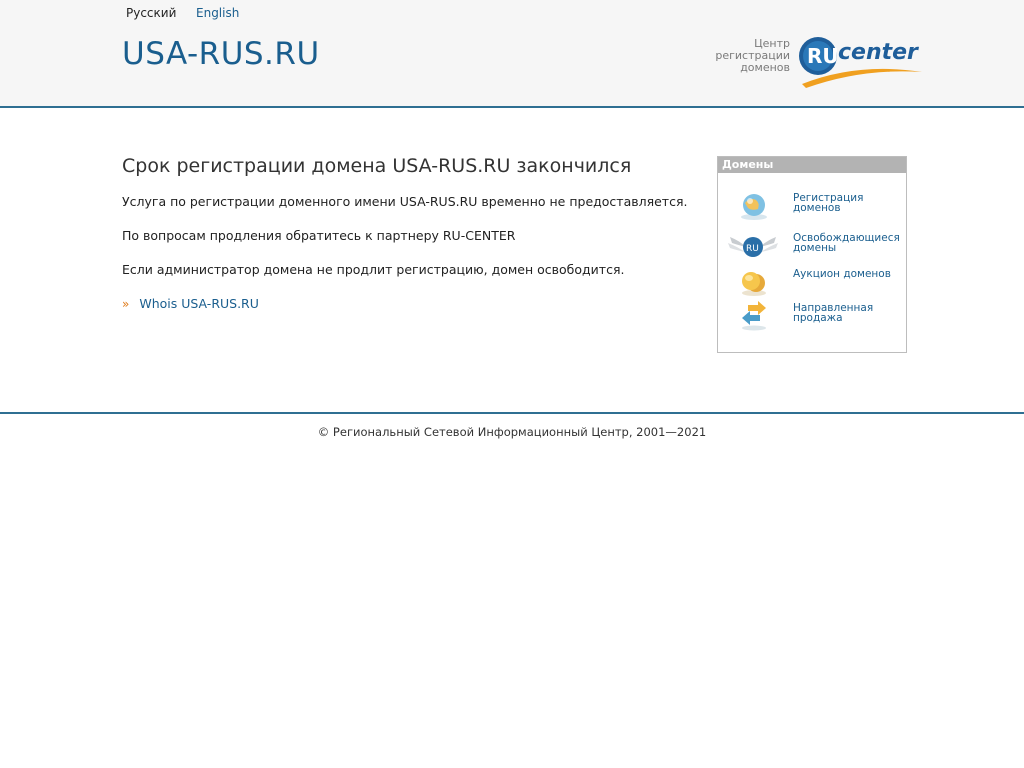  I want to click on site-title: USA-RUS.RU, so click(221, 54).